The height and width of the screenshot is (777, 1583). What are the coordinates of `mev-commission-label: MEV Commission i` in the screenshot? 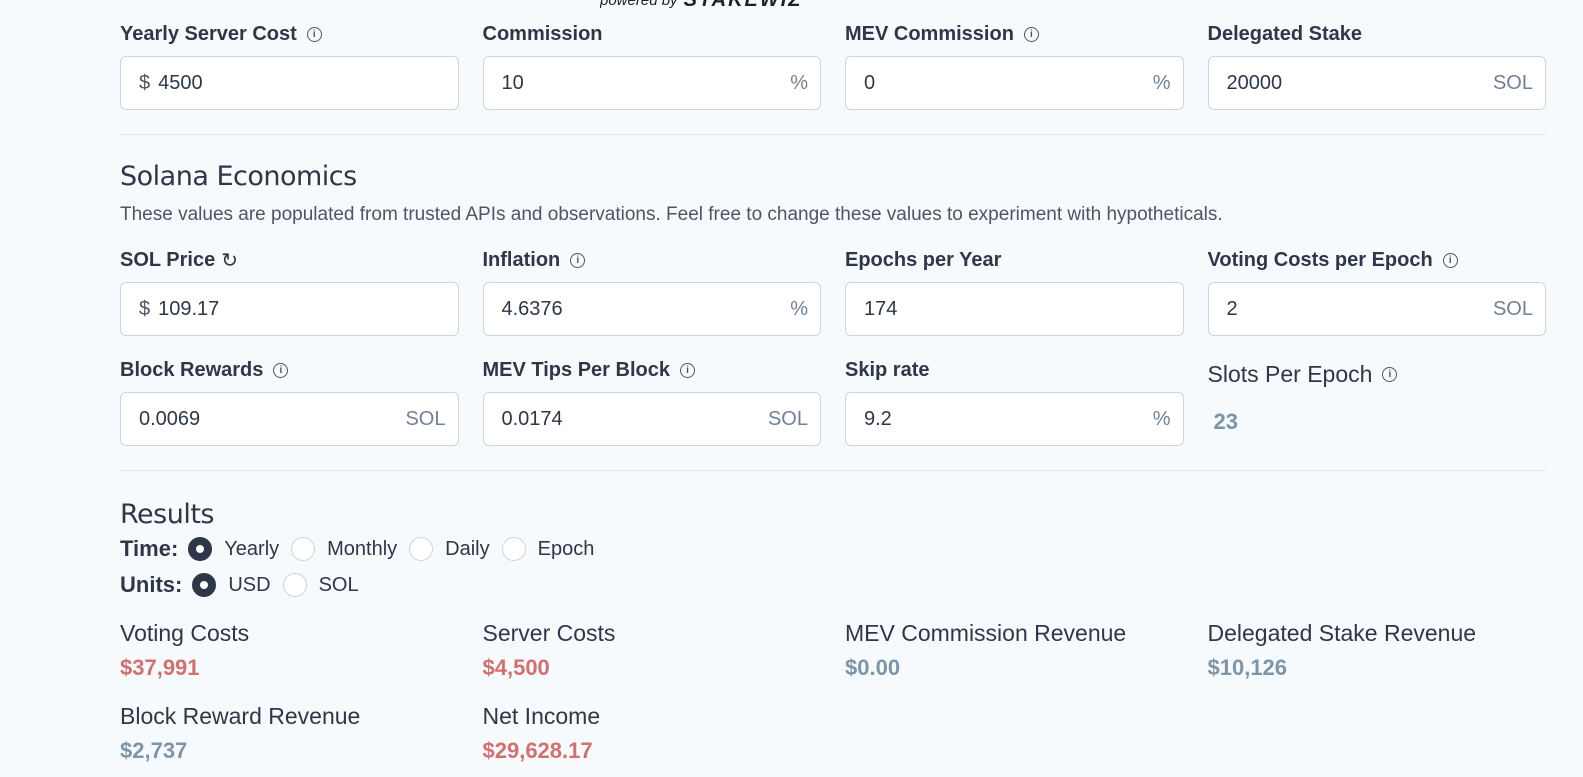 It's located at (1014, 34).